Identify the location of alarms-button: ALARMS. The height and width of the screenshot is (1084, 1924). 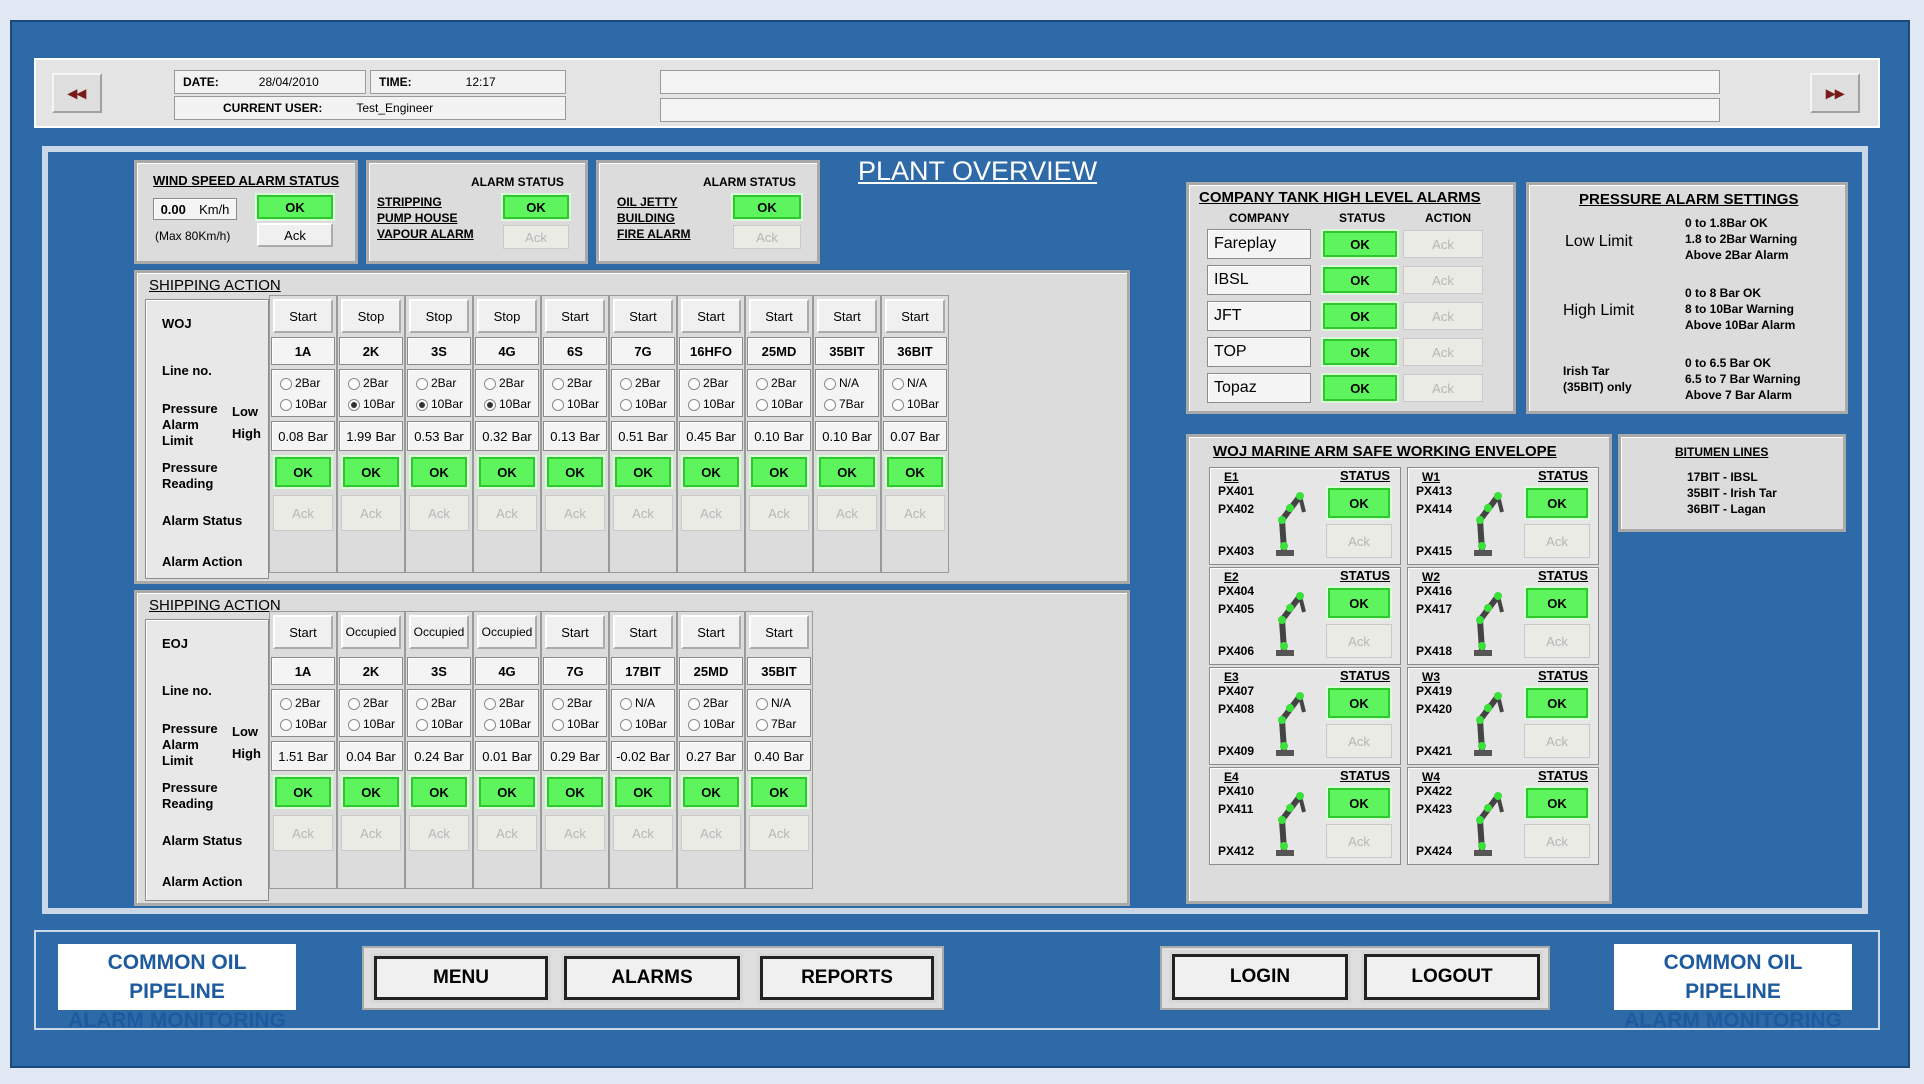
(652, 978).